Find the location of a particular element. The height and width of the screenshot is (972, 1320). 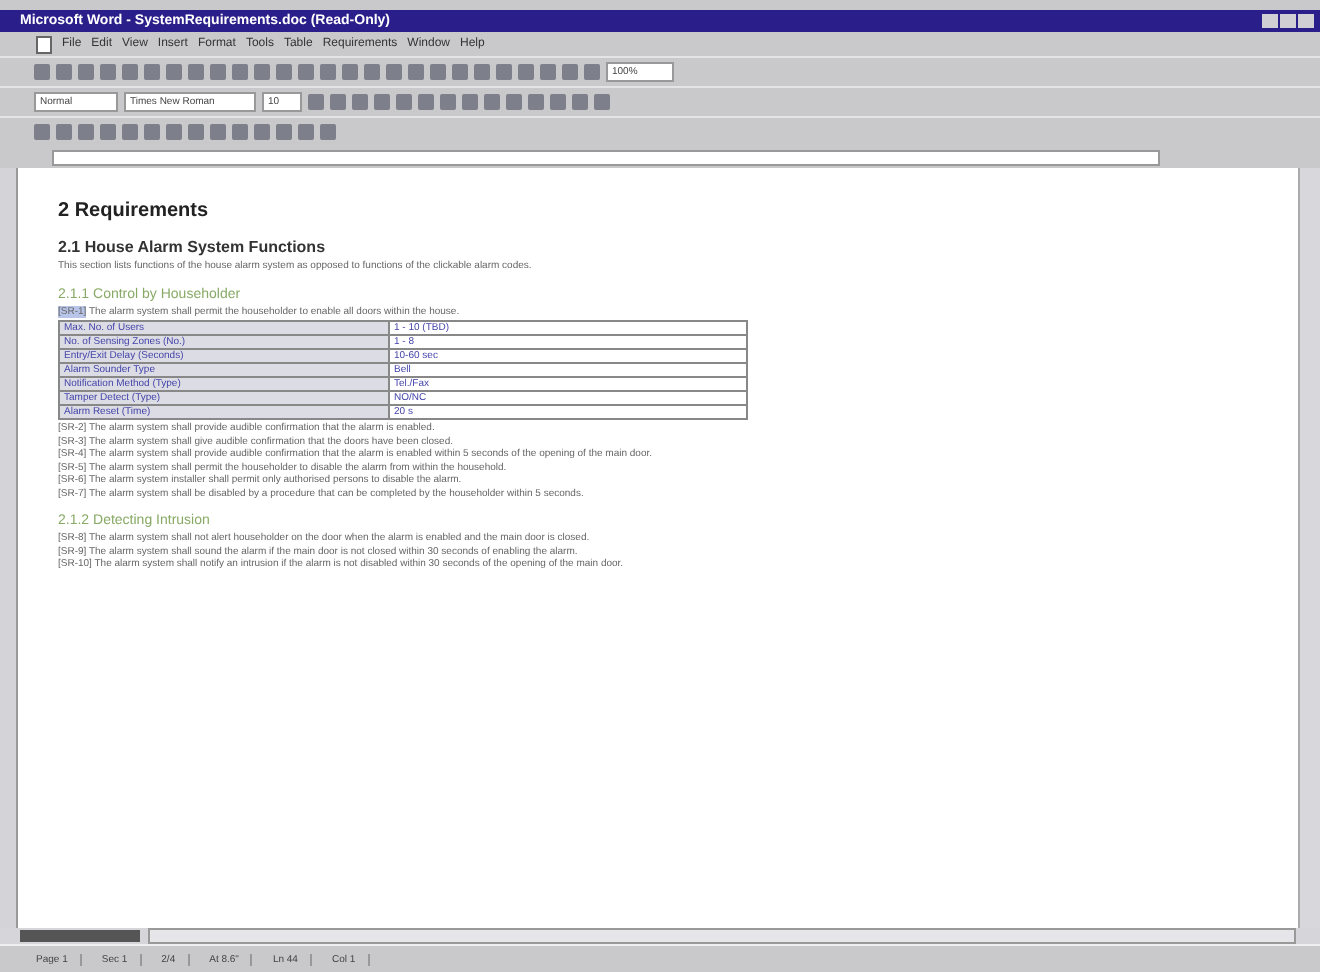

horizontal-scrollbar is located at coordinates (722, 936).